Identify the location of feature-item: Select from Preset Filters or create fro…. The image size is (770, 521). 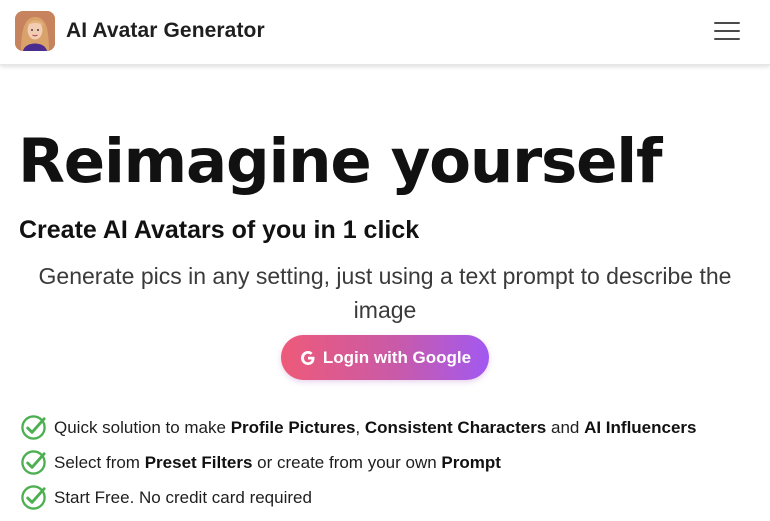
(390, 462).